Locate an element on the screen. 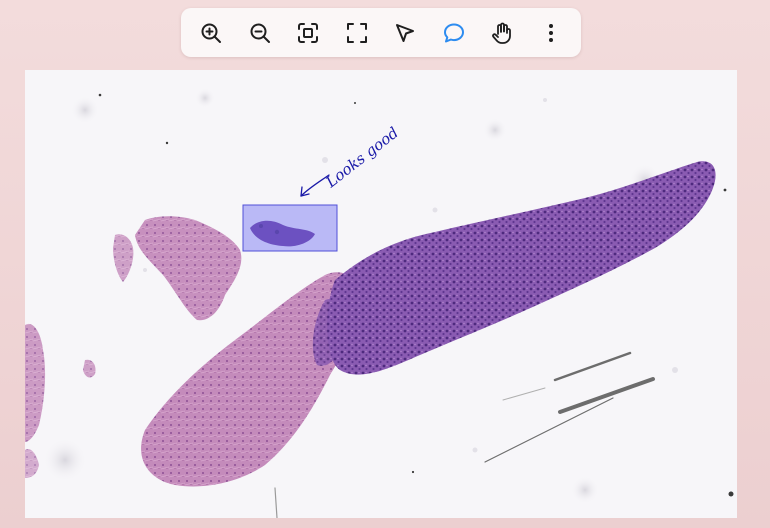  fit-to-screen-button is located at coordinates (308, 33).